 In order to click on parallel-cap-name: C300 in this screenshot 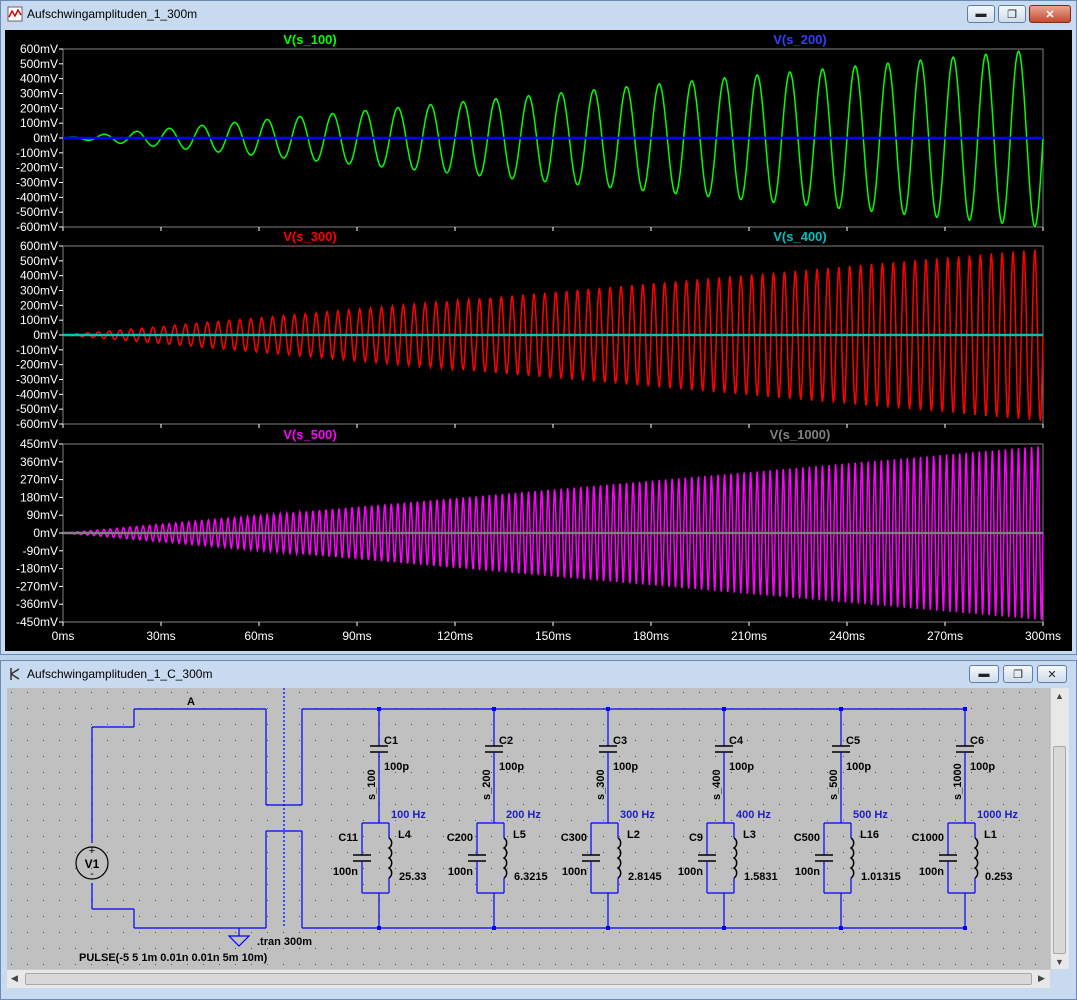, I will do `click(574, 838)`.